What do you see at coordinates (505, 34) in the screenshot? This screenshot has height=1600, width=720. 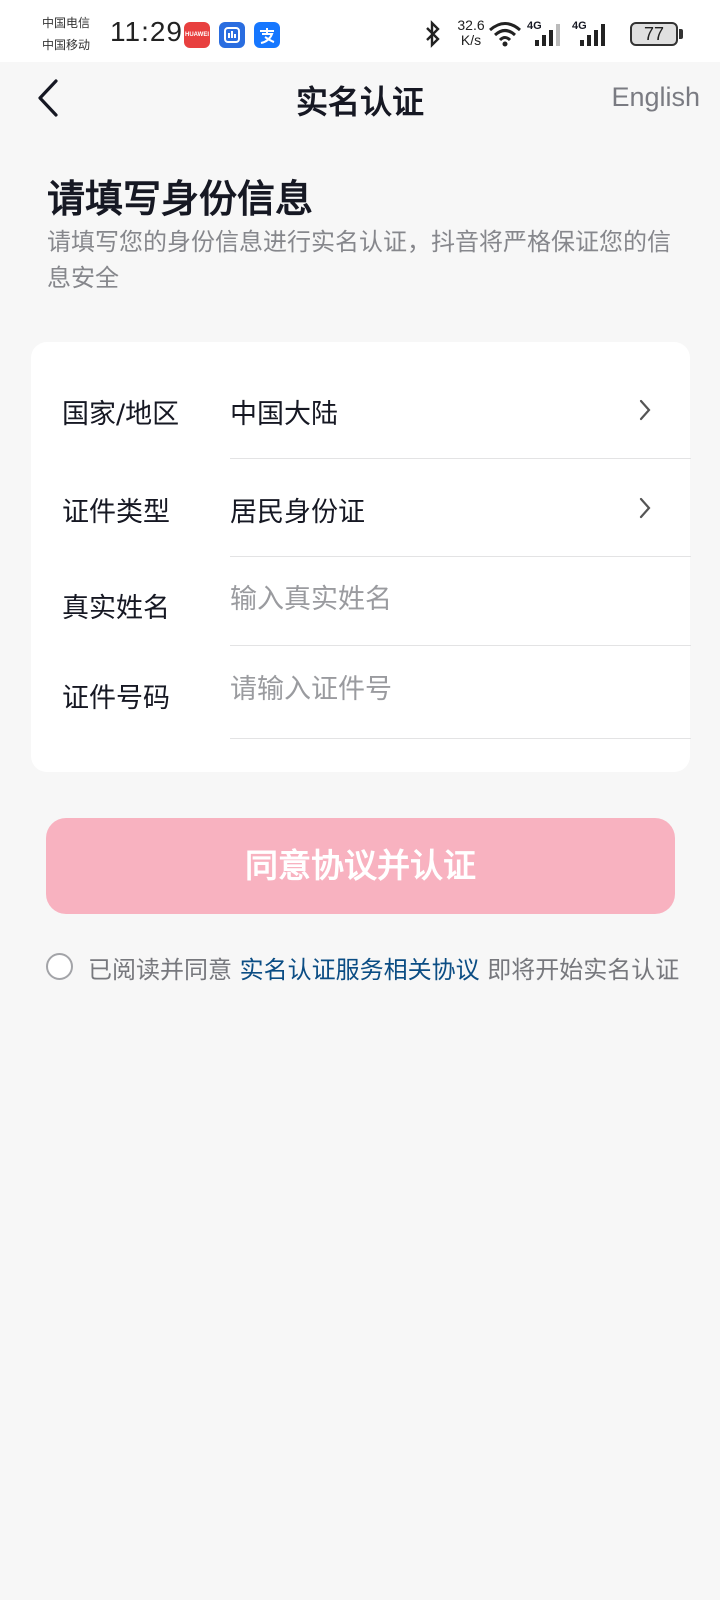 I see `wifi-icon` at bounding box center [505, 34].